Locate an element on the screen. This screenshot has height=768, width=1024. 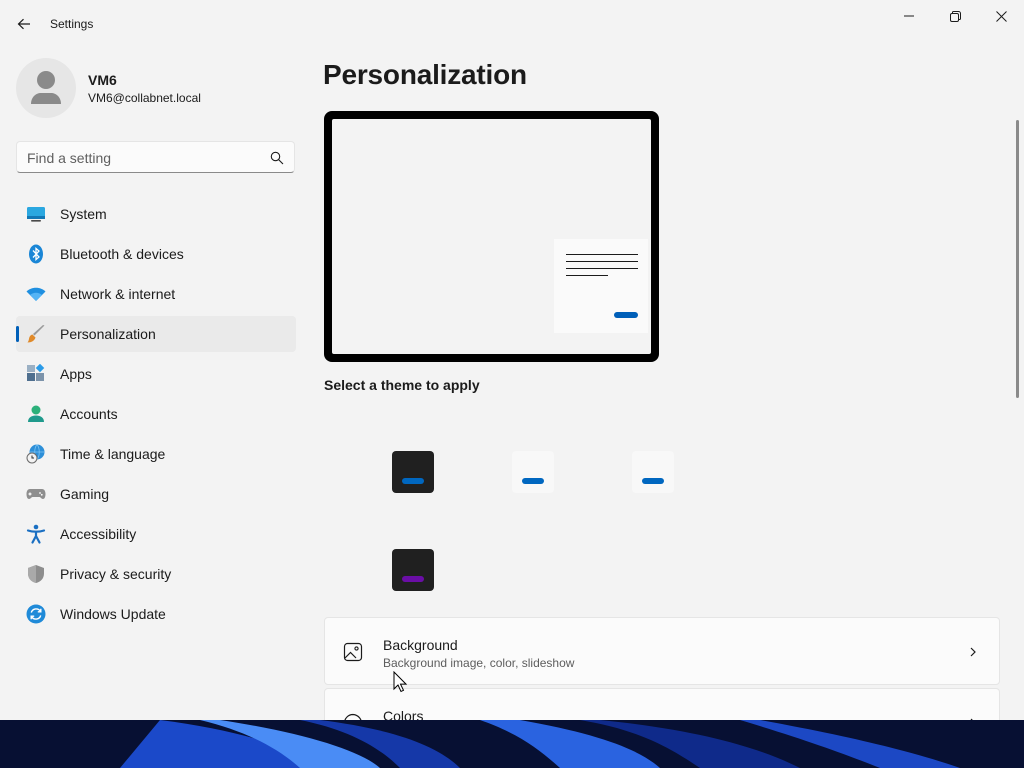
gamepad-icon is located at coordinates (36, 494).